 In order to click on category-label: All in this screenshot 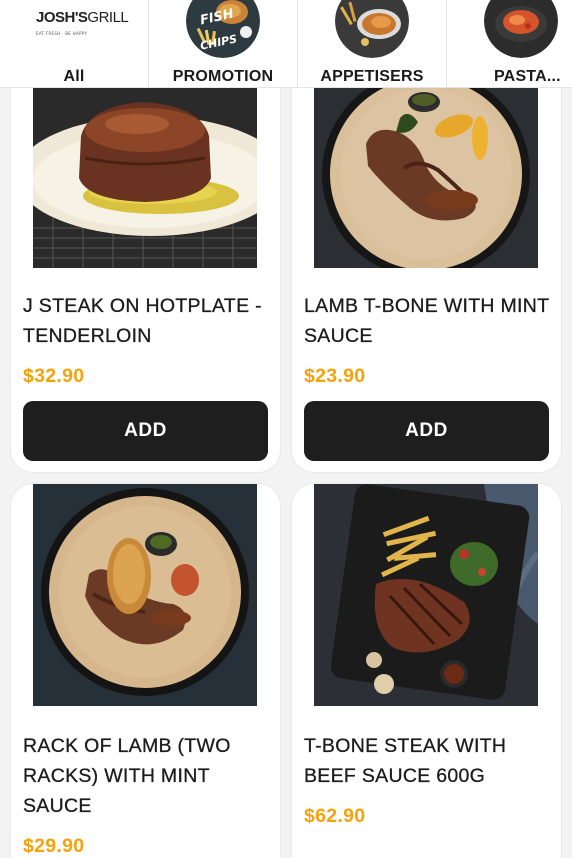, I will do `click(74, 76)`.